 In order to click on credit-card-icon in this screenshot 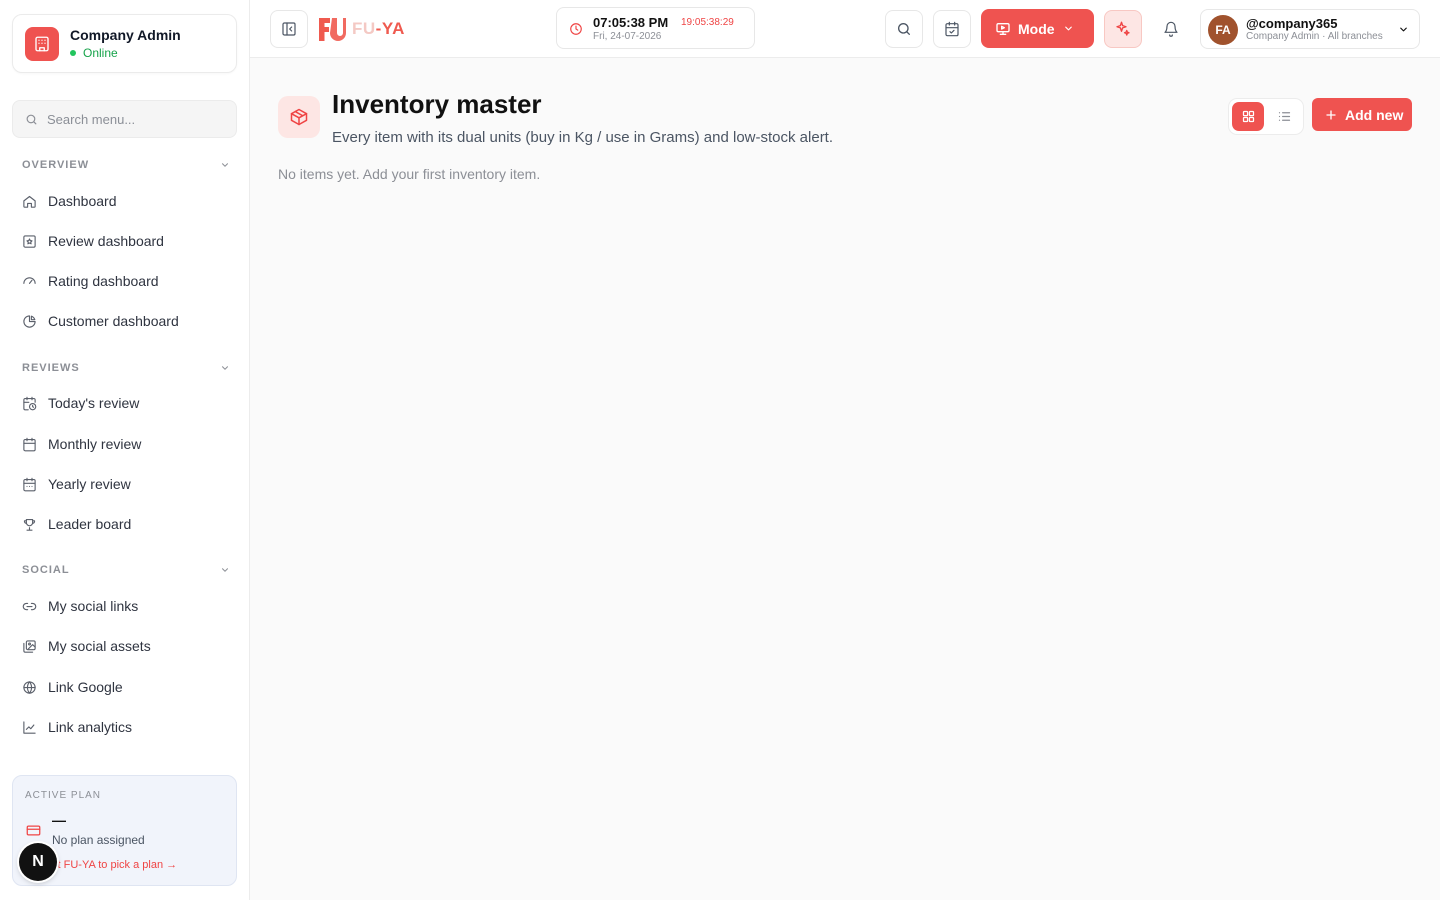, I will do `click(33, 830)`.